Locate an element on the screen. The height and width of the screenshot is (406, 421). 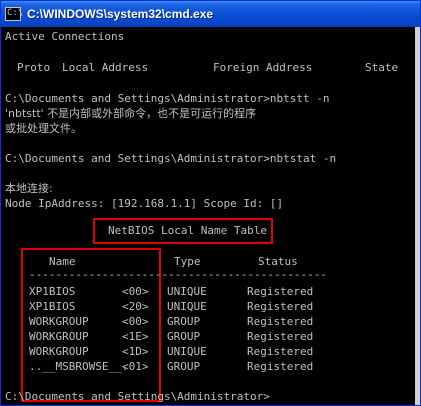
error-message: 'nbtstt' 不是内部或外部命令，也不是可运行的程序 is located at coordinates (131, 113).